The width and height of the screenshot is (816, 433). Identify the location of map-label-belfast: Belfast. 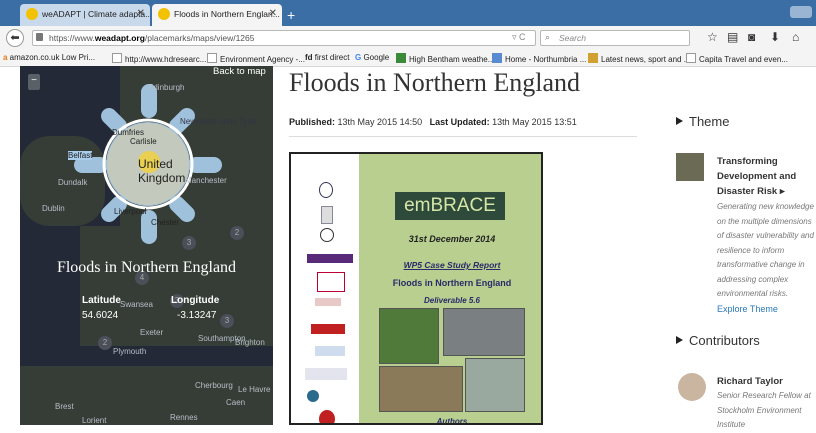
(80, 155).